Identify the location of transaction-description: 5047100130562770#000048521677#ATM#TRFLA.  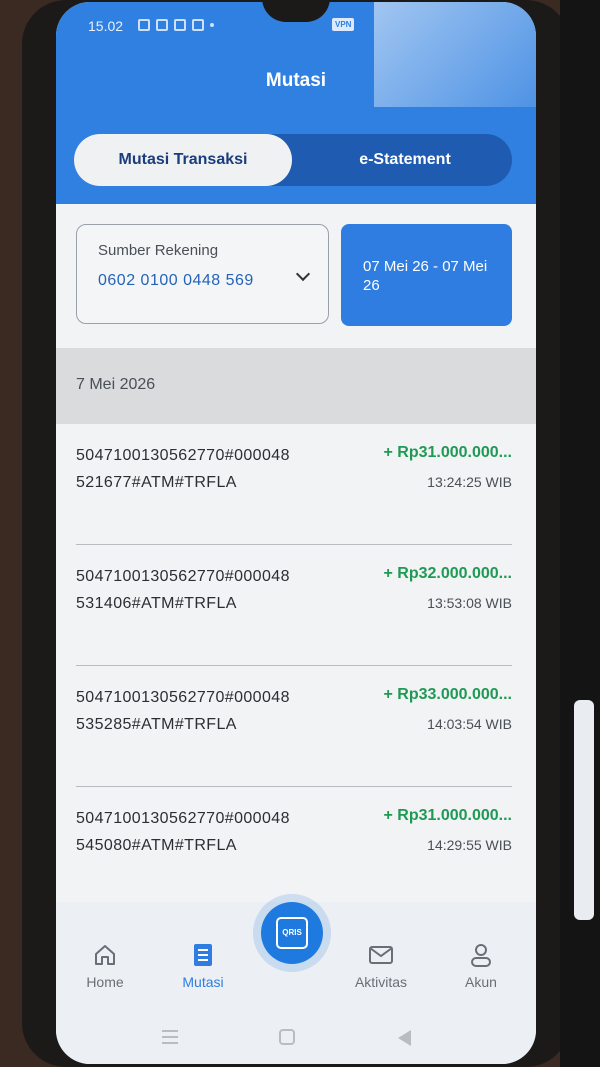
(183, 469).